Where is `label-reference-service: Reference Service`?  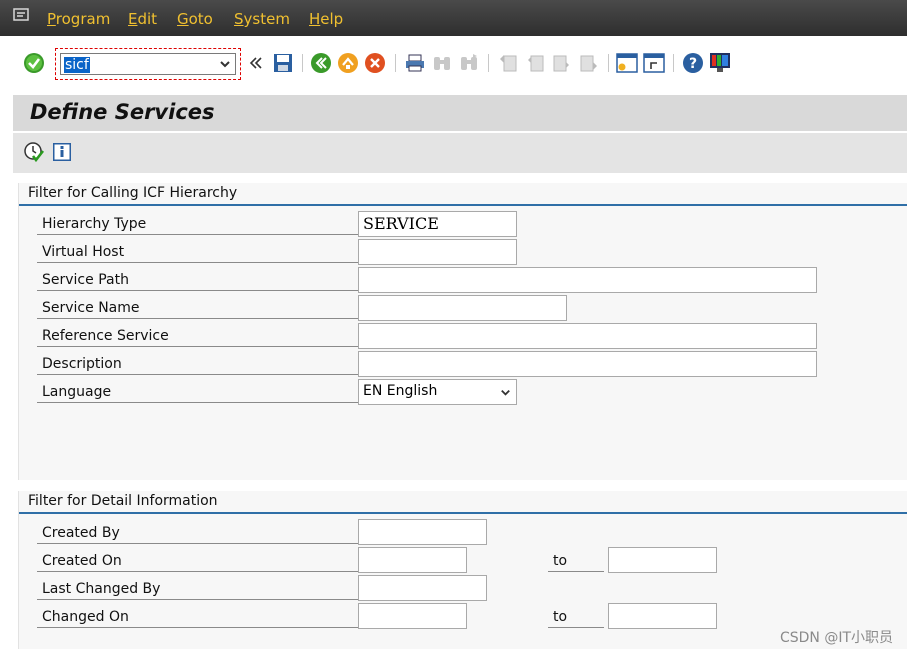
label-reference-service: Reference Service is located at coordinates (206, 336).